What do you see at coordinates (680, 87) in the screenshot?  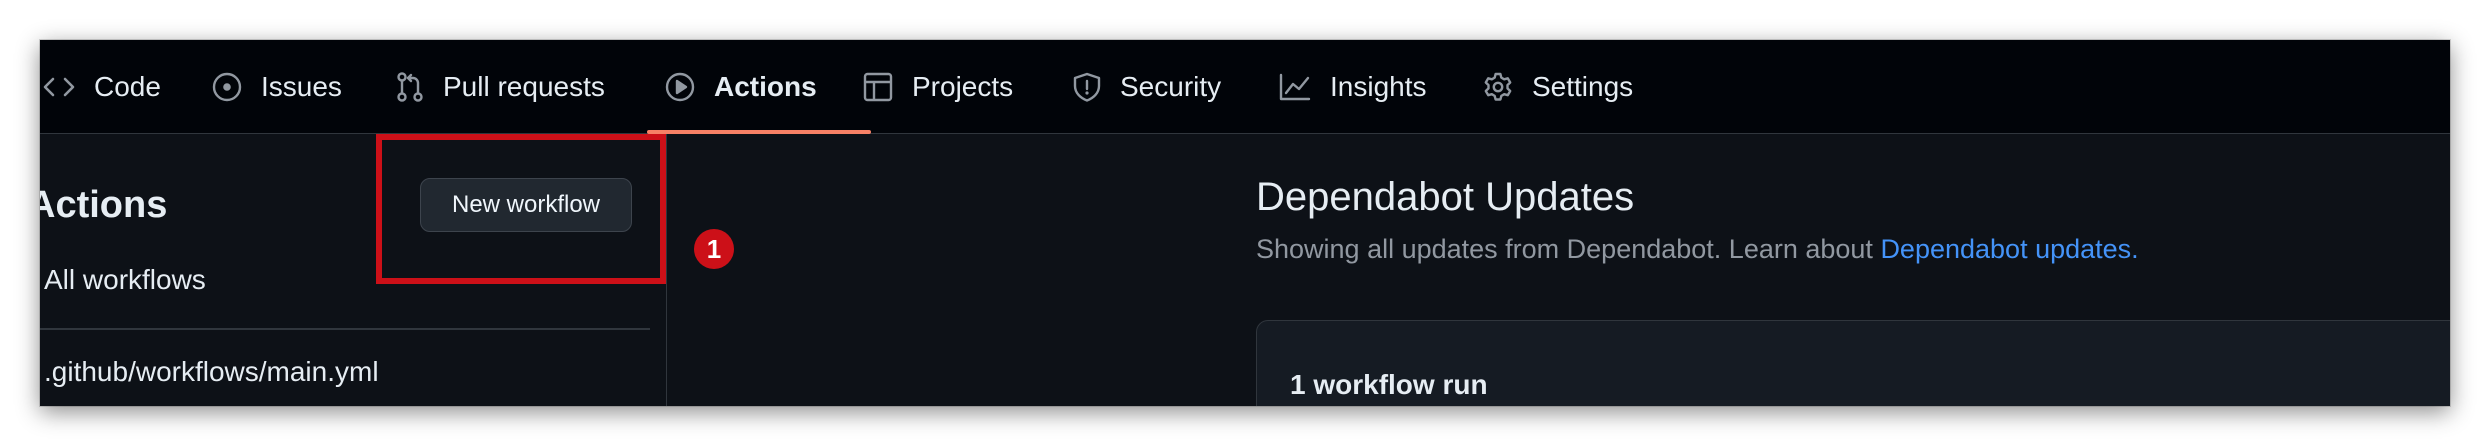 I see `play-icon` at bounding box center [680, 87].